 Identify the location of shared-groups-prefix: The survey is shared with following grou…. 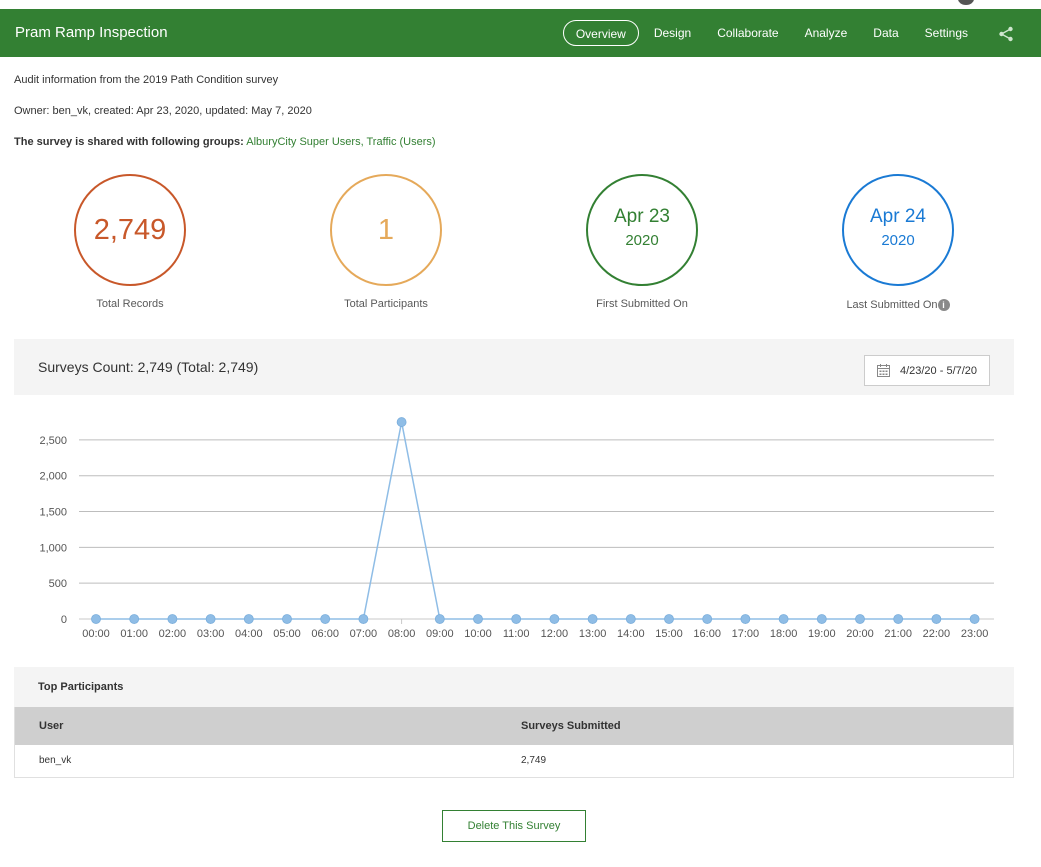
(129, 142).